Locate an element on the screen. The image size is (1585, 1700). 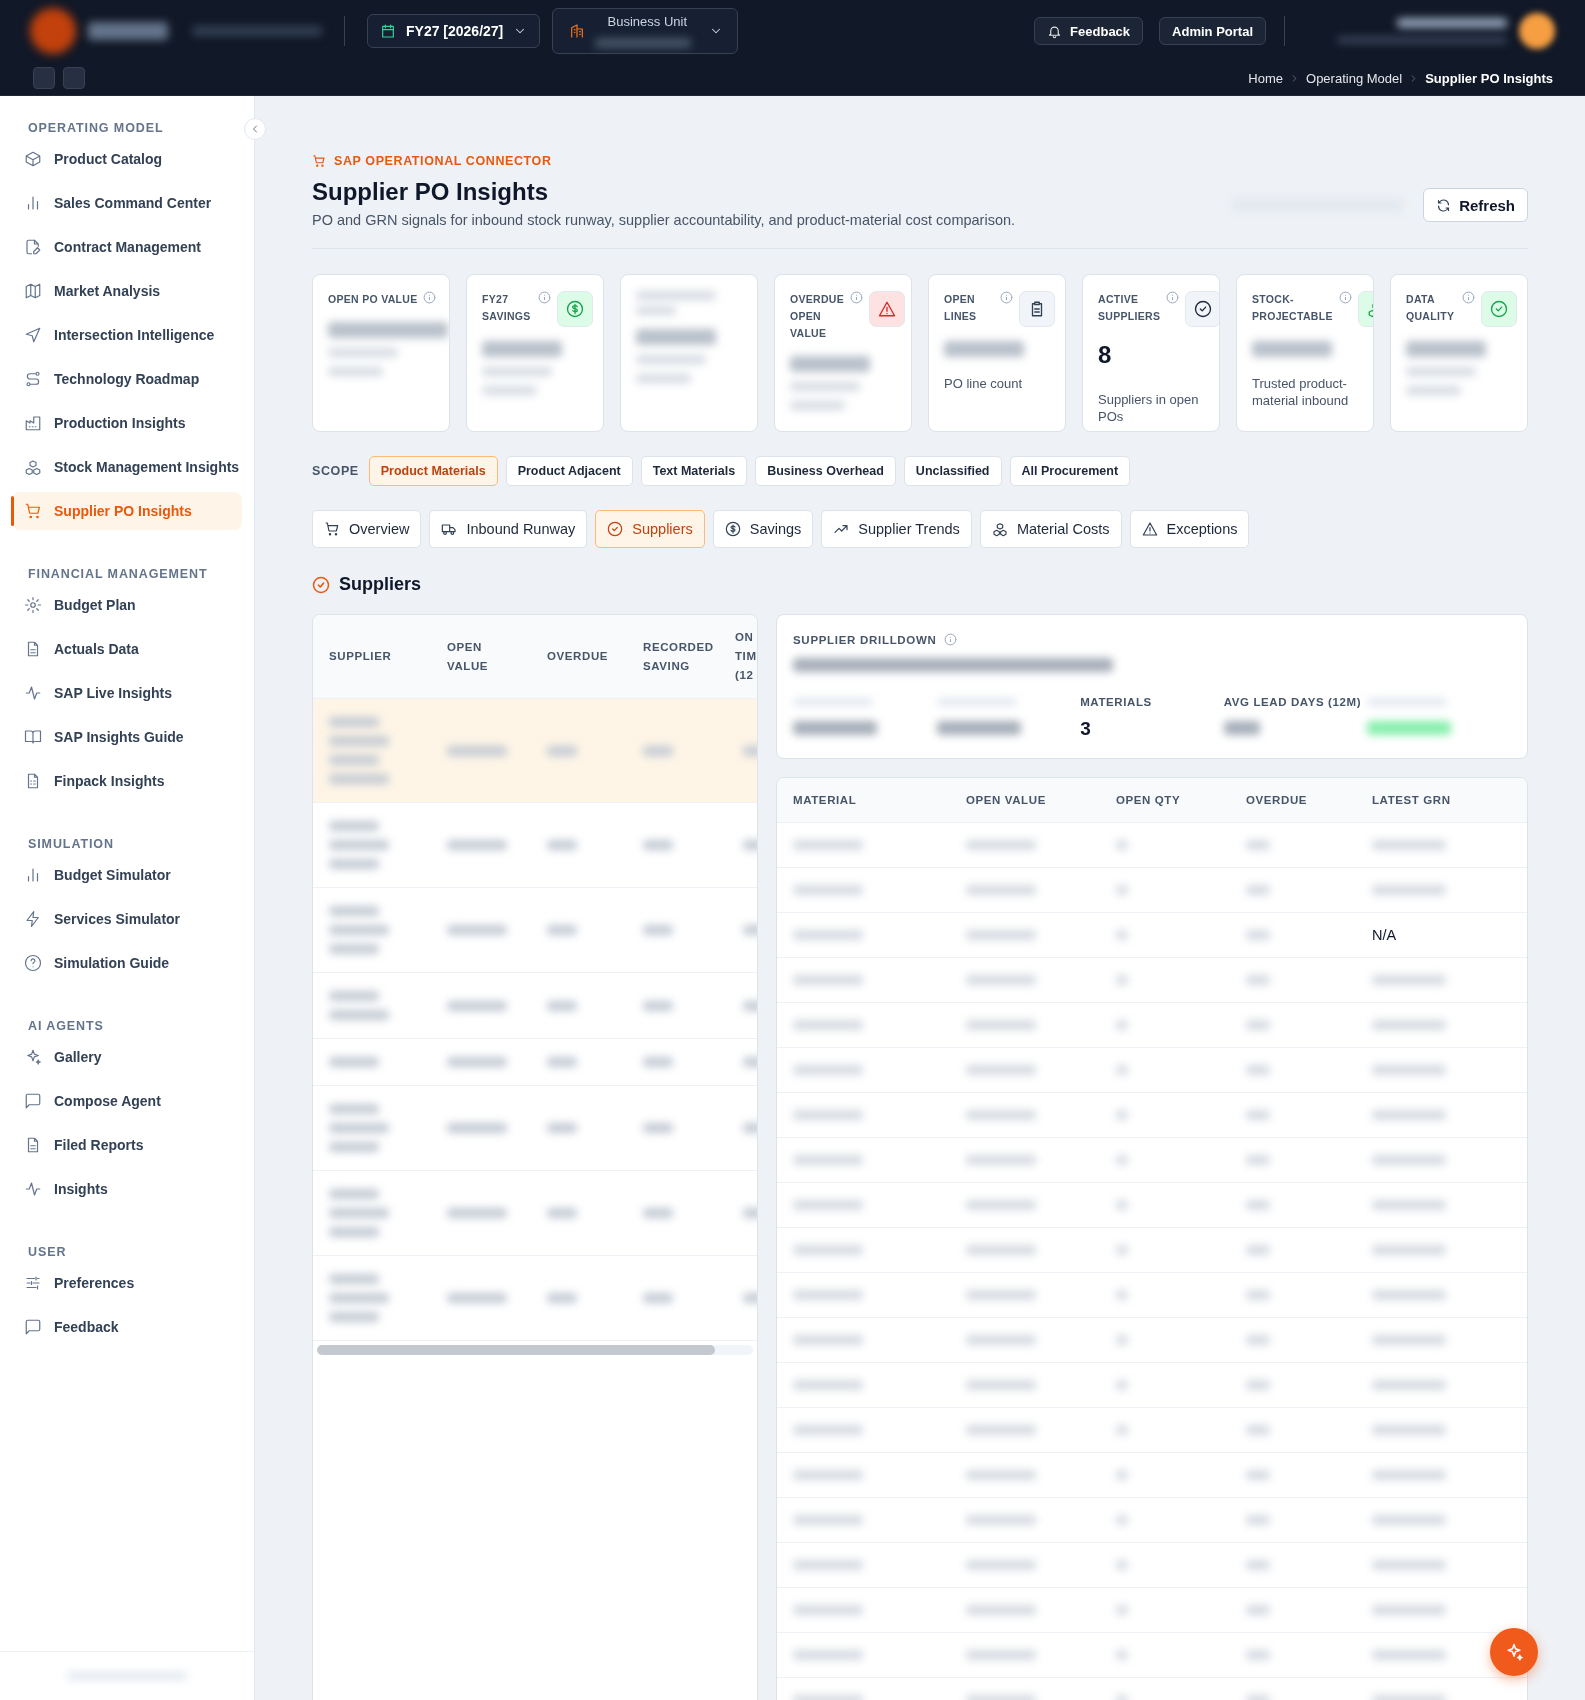
nav-item: Budget Simulator is located at coordinates (127, 875).